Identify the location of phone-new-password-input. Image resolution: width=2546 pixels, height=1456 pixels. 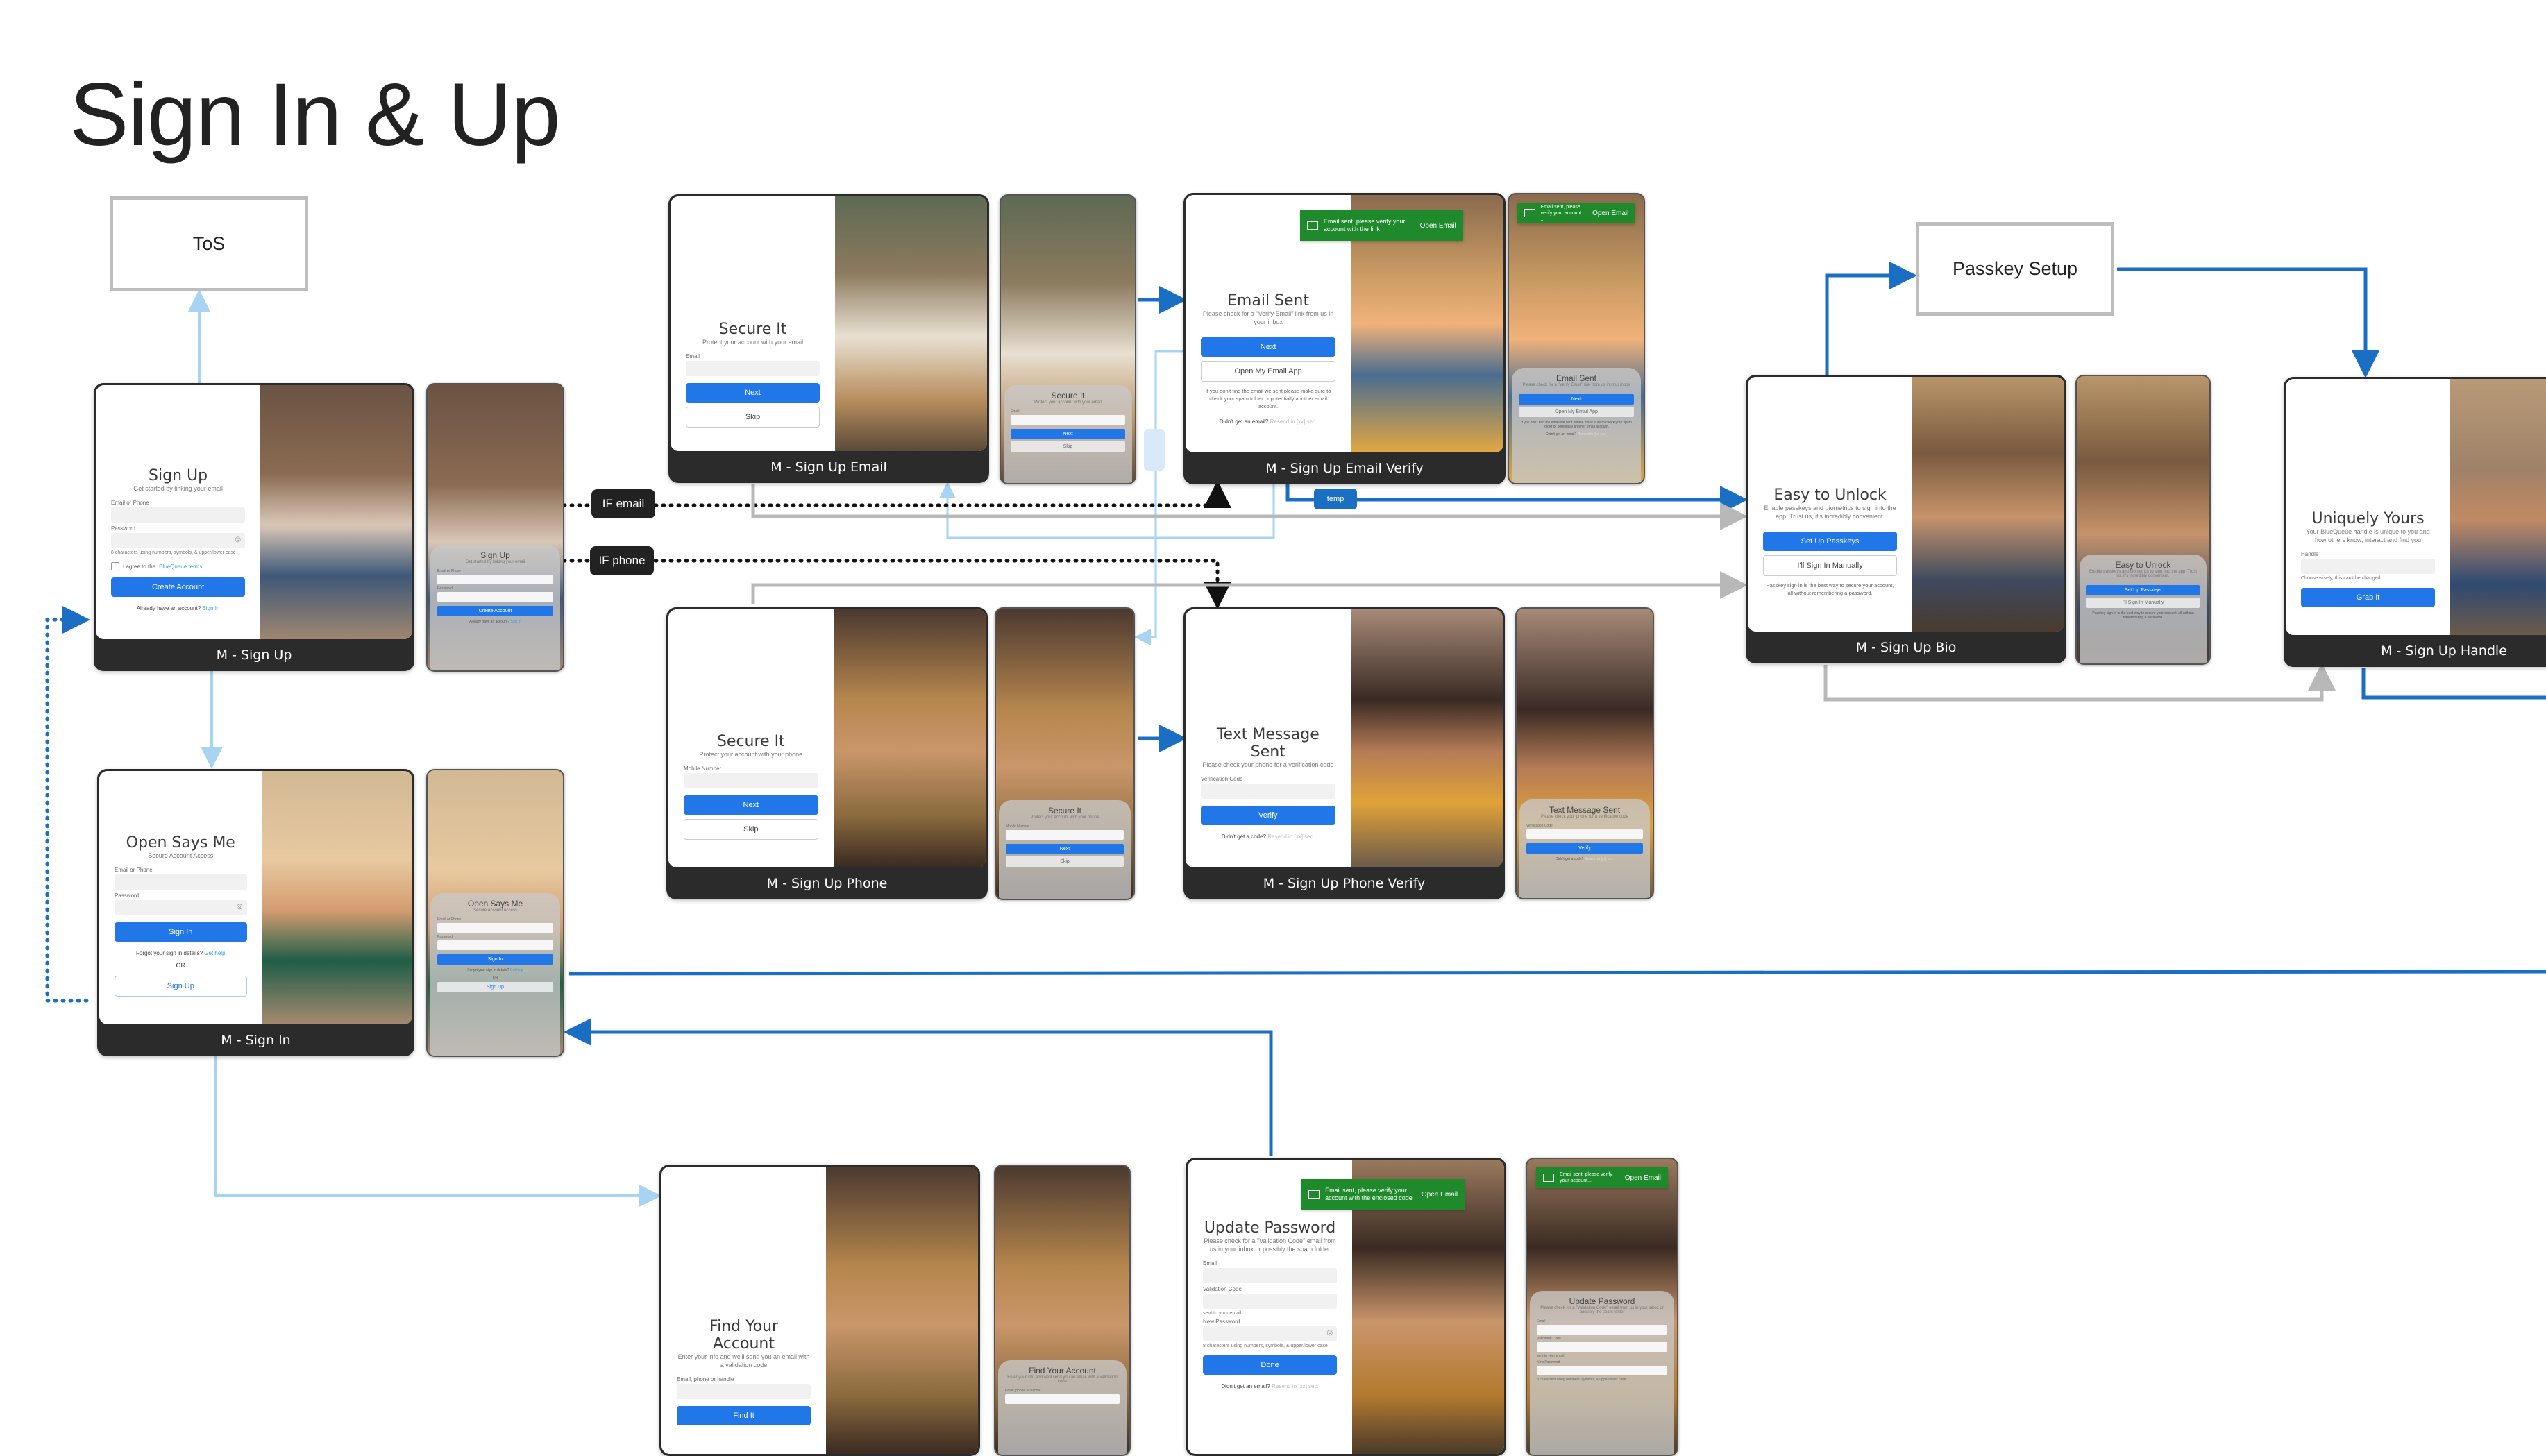
(1602, 1370).